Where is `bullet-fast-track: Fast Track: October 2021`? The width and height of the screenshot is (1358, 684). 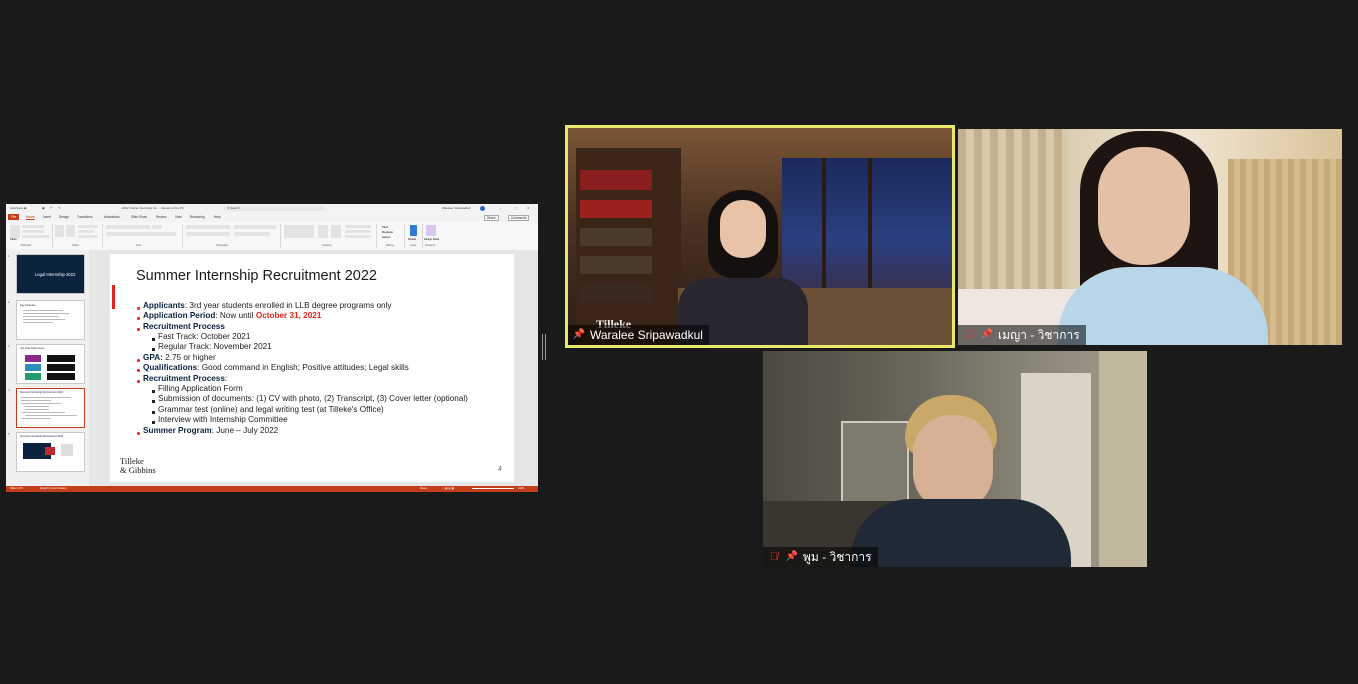 bullet-fast-track: Fast Track: October 2021 is located at coordinates (204, 336).